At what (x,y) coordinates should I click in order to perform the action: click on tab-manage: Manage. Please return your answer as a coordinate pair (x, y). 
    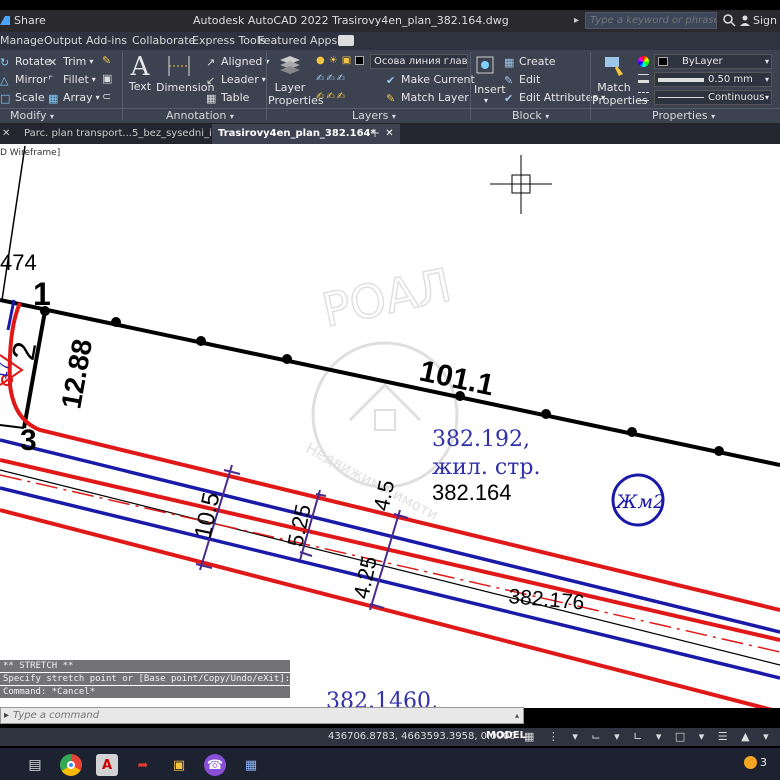
    Looking at the image, I should click on (22, 40).